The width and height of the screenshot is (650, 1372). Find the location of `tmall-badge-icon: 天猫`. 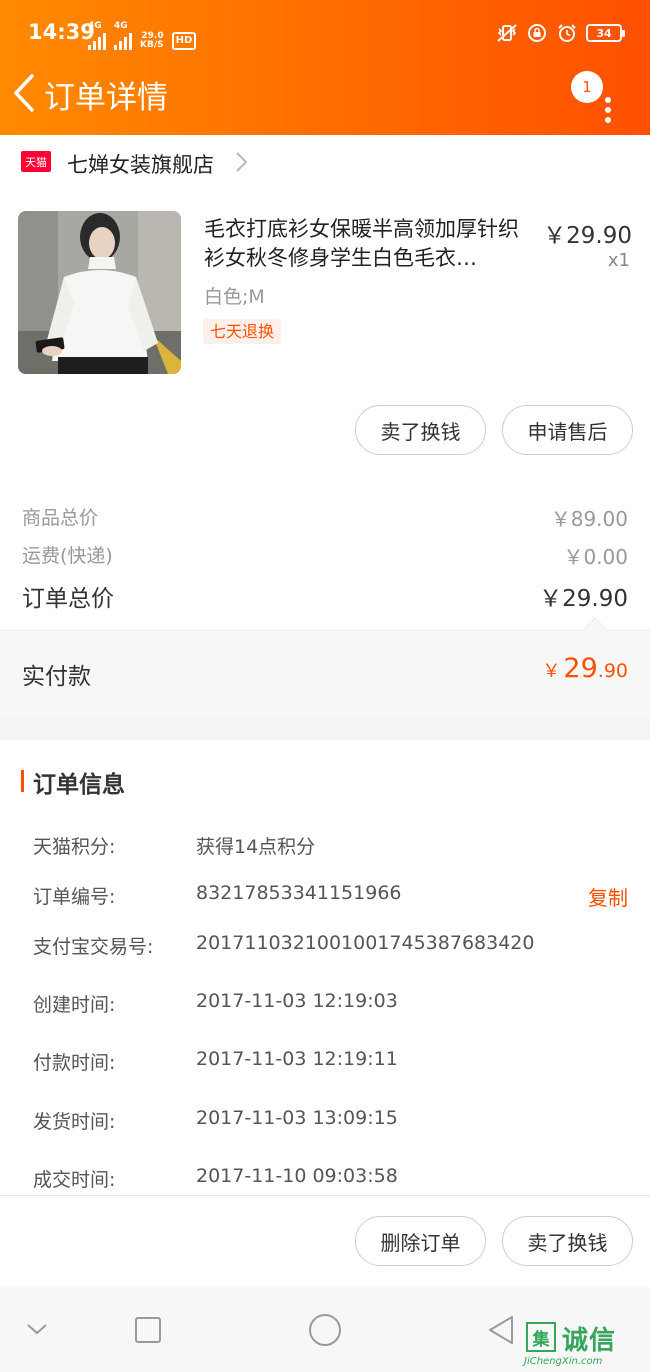

tmall-badge-icon: 天猫 is located at coordinates (36, 161).